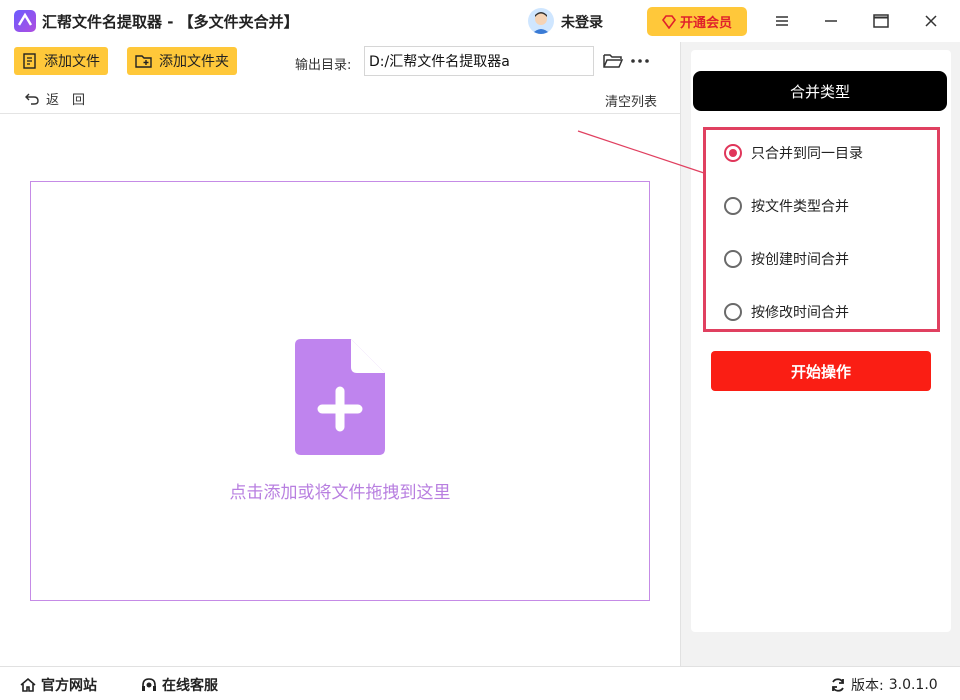 This screenshot has height=700, width=960. Describe the element at coordinates (820, 91) in the screenshot. I see `merge-type-header: 合并类型` at that location.